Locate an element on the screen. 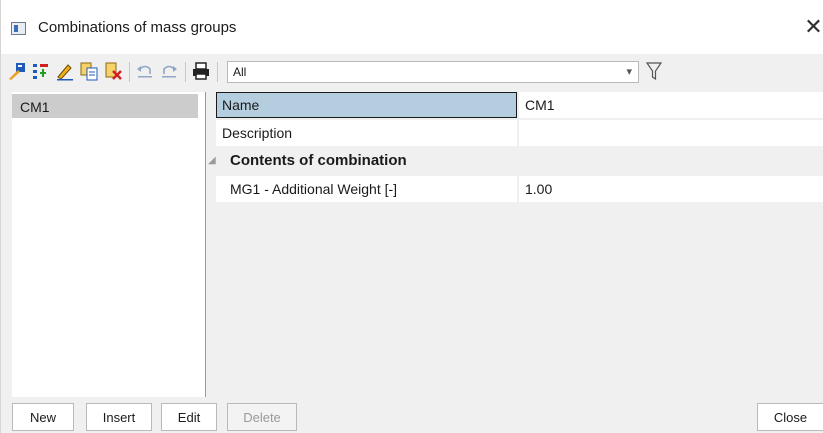 The height and width of the screenshot is (433, 823). delete-button: Delete is located at coordinates (262, 417).